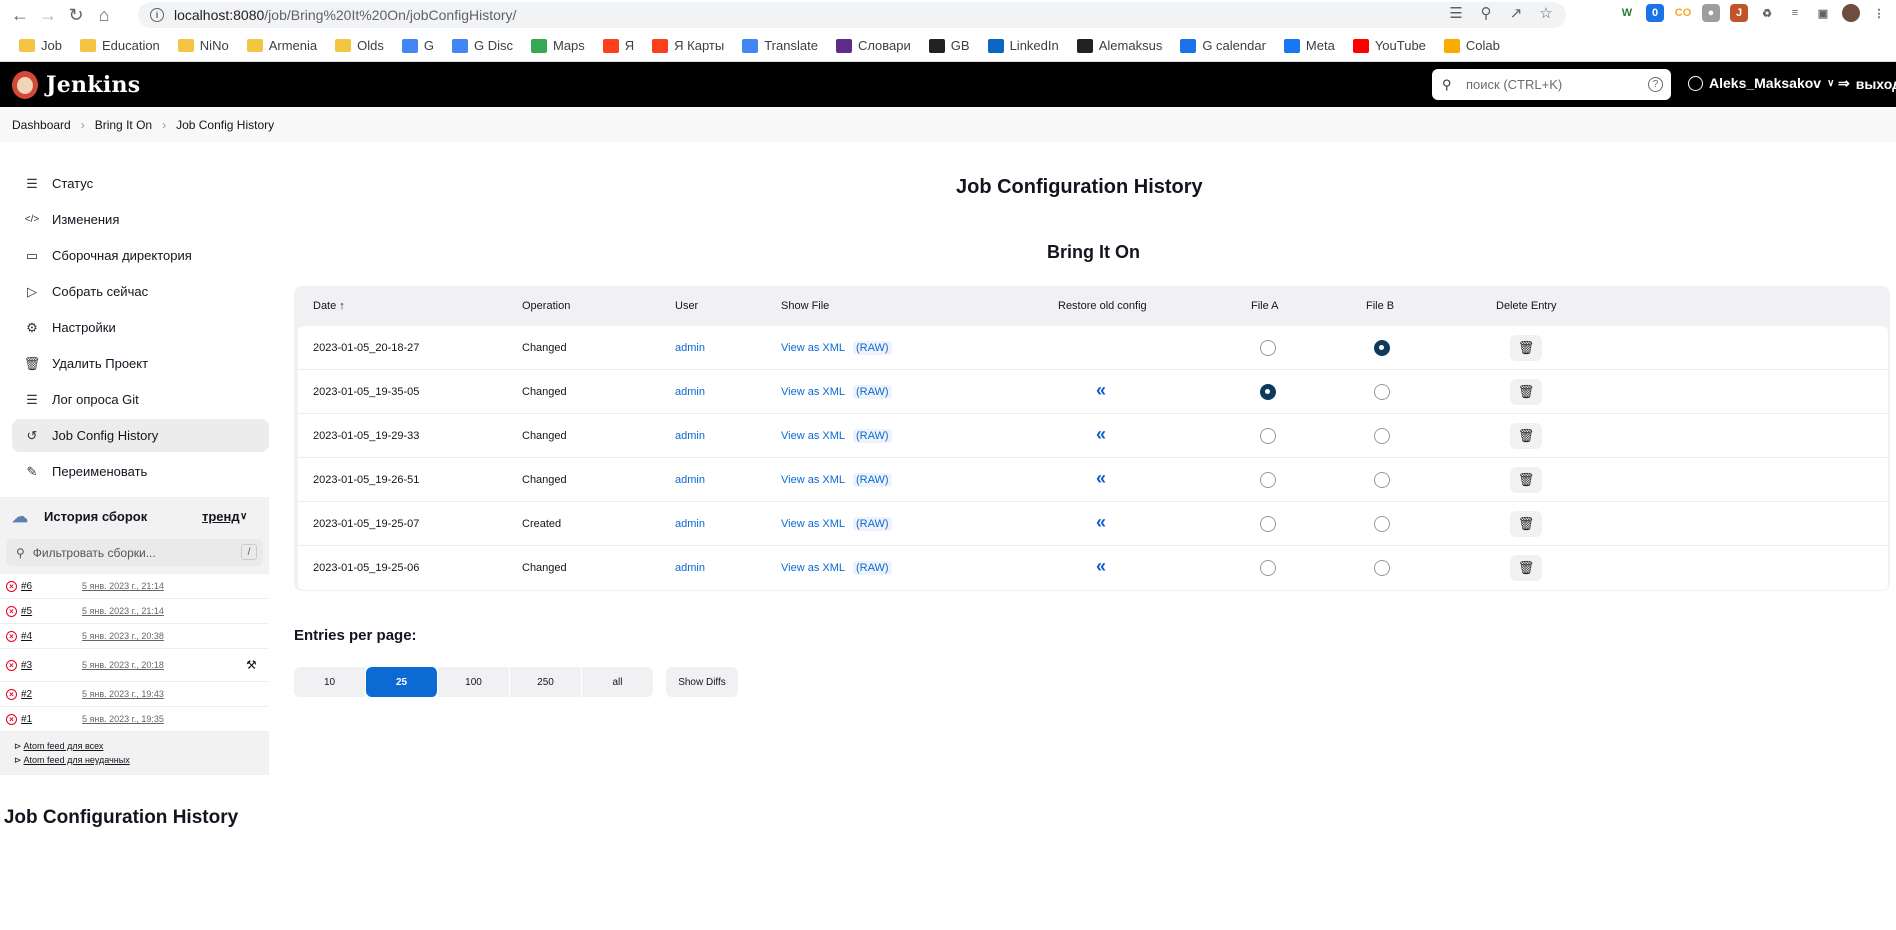 The image size is (1896, 930). I want to click on build-number-link: #3, so click(26, 665).